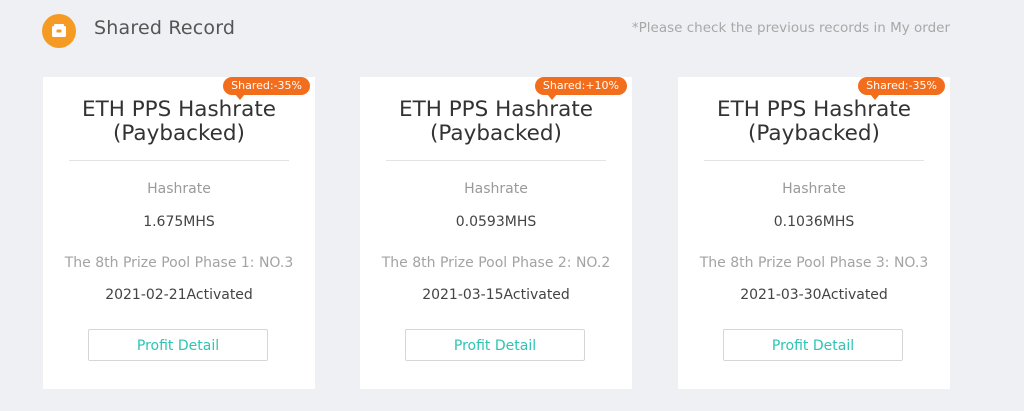  Describe the element at coordinates (59, 31) in the screenshot. I see `wallet-icon` at that location.